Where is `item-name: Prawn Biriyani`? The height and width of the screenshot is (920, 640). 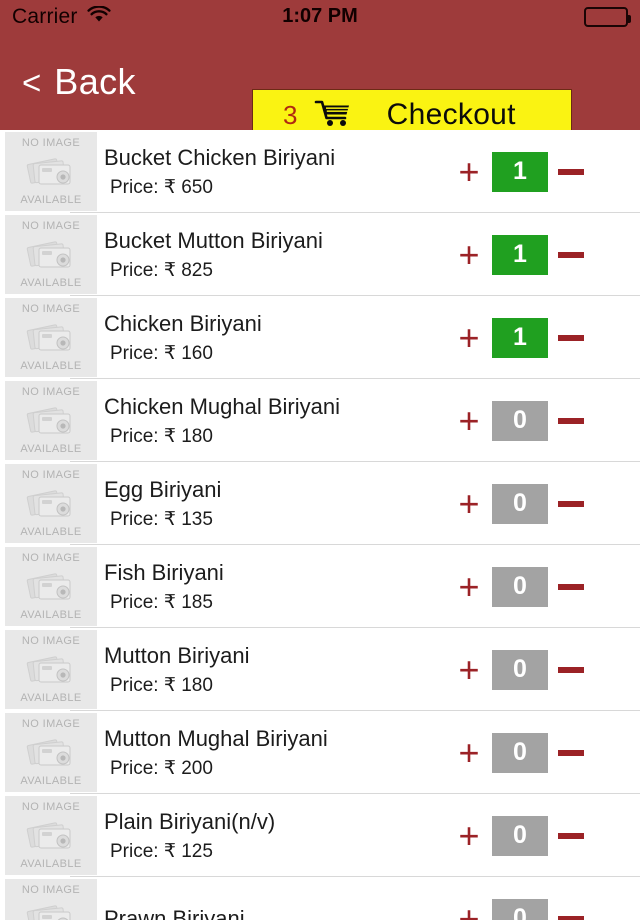 item-name: Prawn Biriyani is located at coordinates (174, 912).